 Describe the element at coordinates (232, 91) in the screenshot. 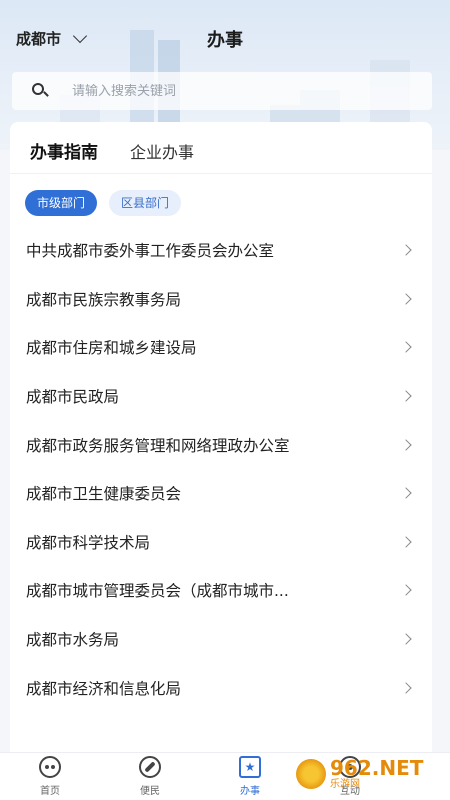

I see `search-input` at that location.